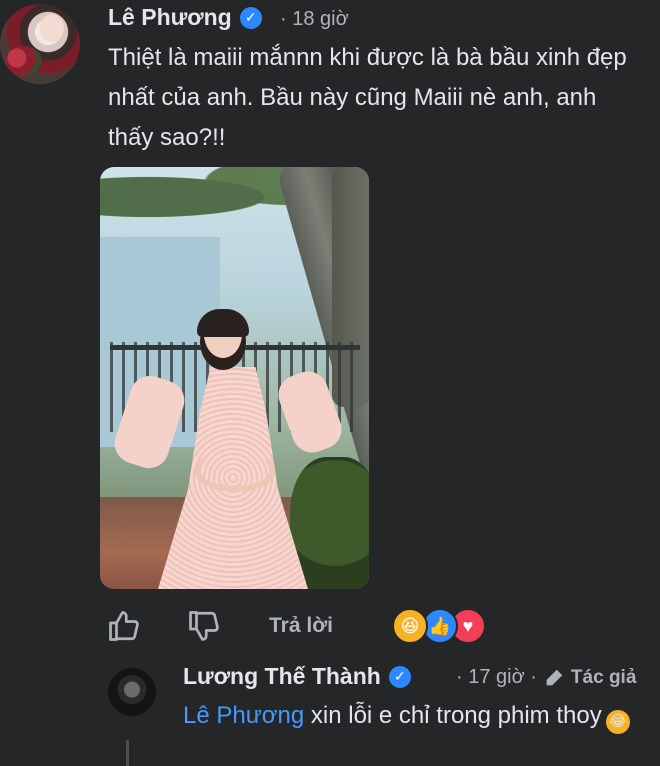 The image size is (660, 766). What do you see at coordinates (132, 692) in the screenshot?
I see `reply-author-avatar` at bounding box center [132, 692].